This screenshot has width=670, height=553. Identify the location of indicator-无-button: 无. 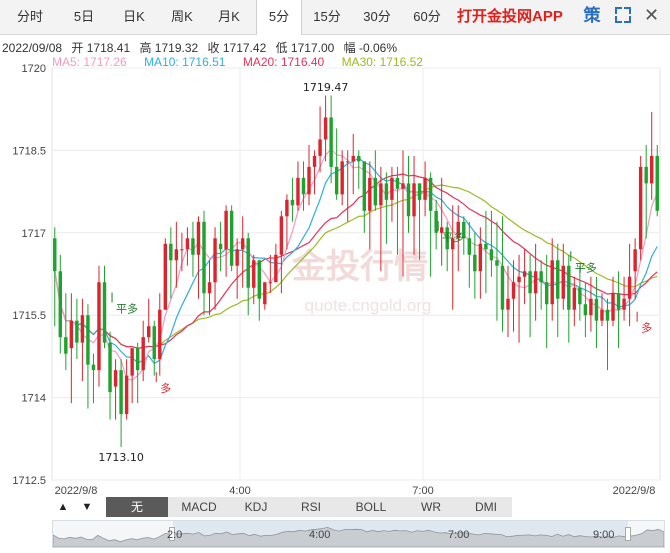
(137, 507).